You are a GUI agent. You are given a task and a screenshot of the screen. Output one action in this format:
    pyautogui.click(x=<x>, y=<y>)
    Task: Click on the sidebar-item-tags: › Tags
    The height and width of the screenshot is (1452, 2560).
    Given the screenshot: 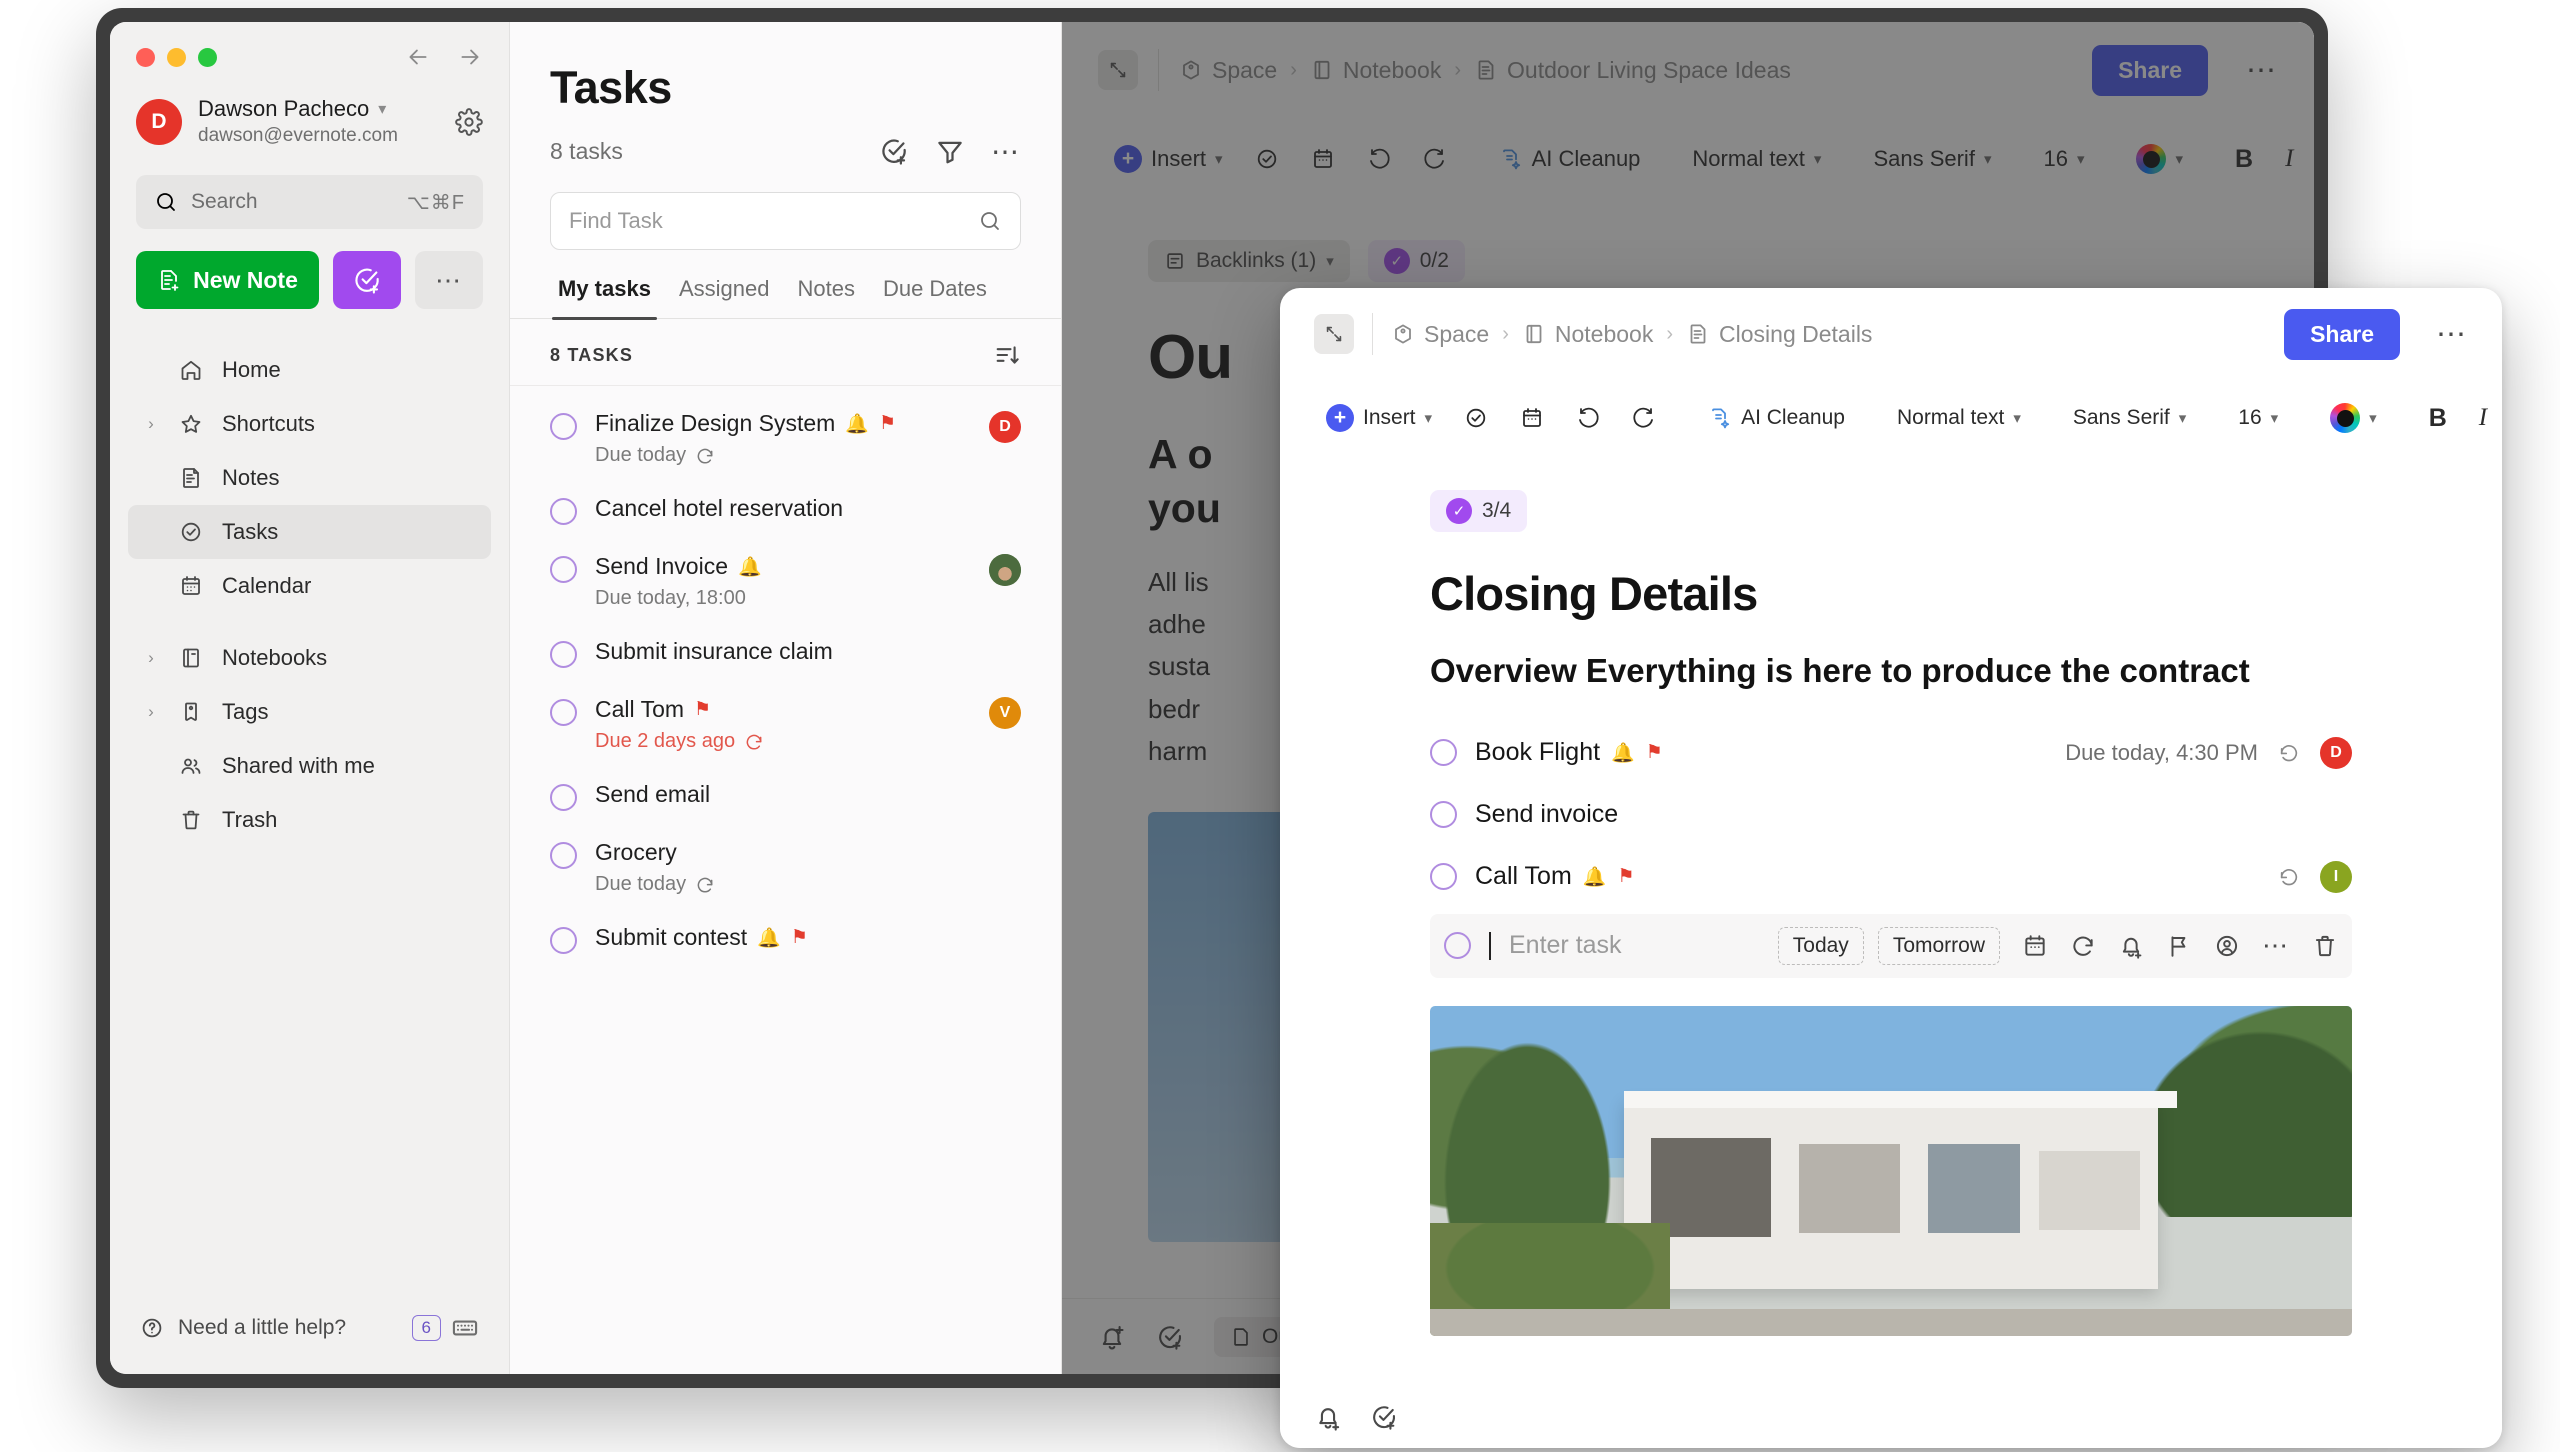 What is the action you would take?
    pyautogui.click(x=309, y=712)
    